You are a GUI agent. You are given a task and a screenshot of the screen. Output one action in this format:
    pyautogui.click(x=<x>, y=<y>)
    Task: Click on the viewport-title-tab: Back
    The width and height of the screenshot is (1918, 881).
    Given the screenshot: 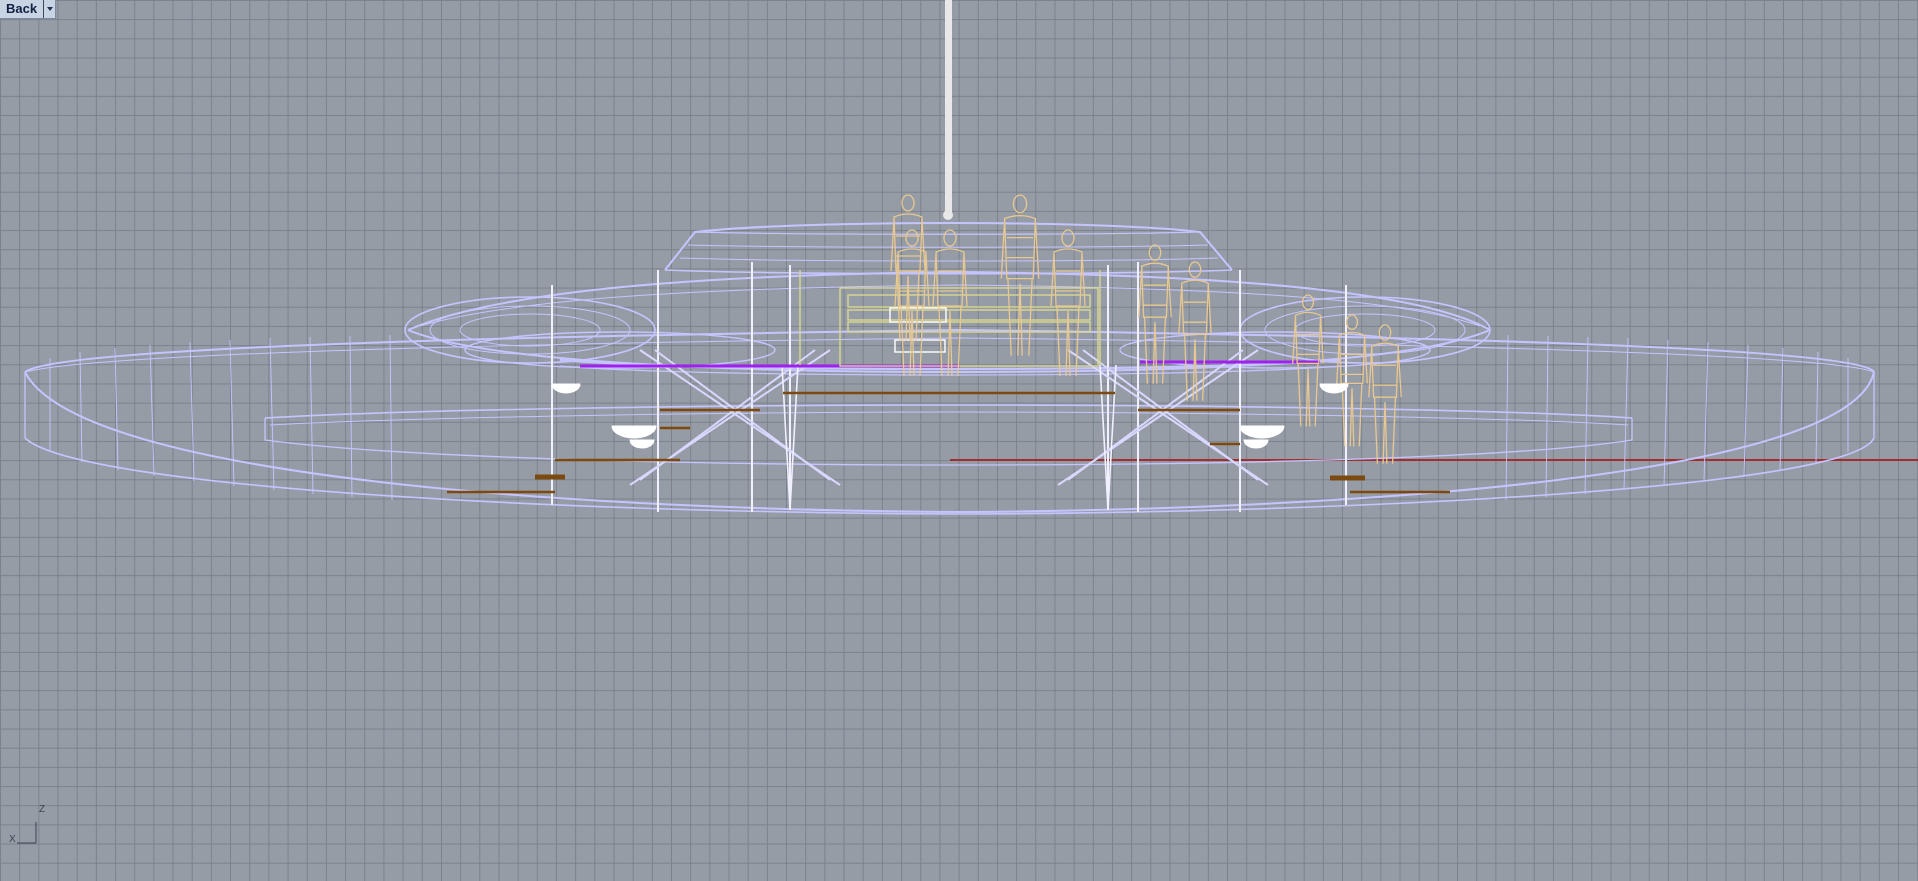 What is the action you would take?
    pyautogui.click(x=28, y=9)
    